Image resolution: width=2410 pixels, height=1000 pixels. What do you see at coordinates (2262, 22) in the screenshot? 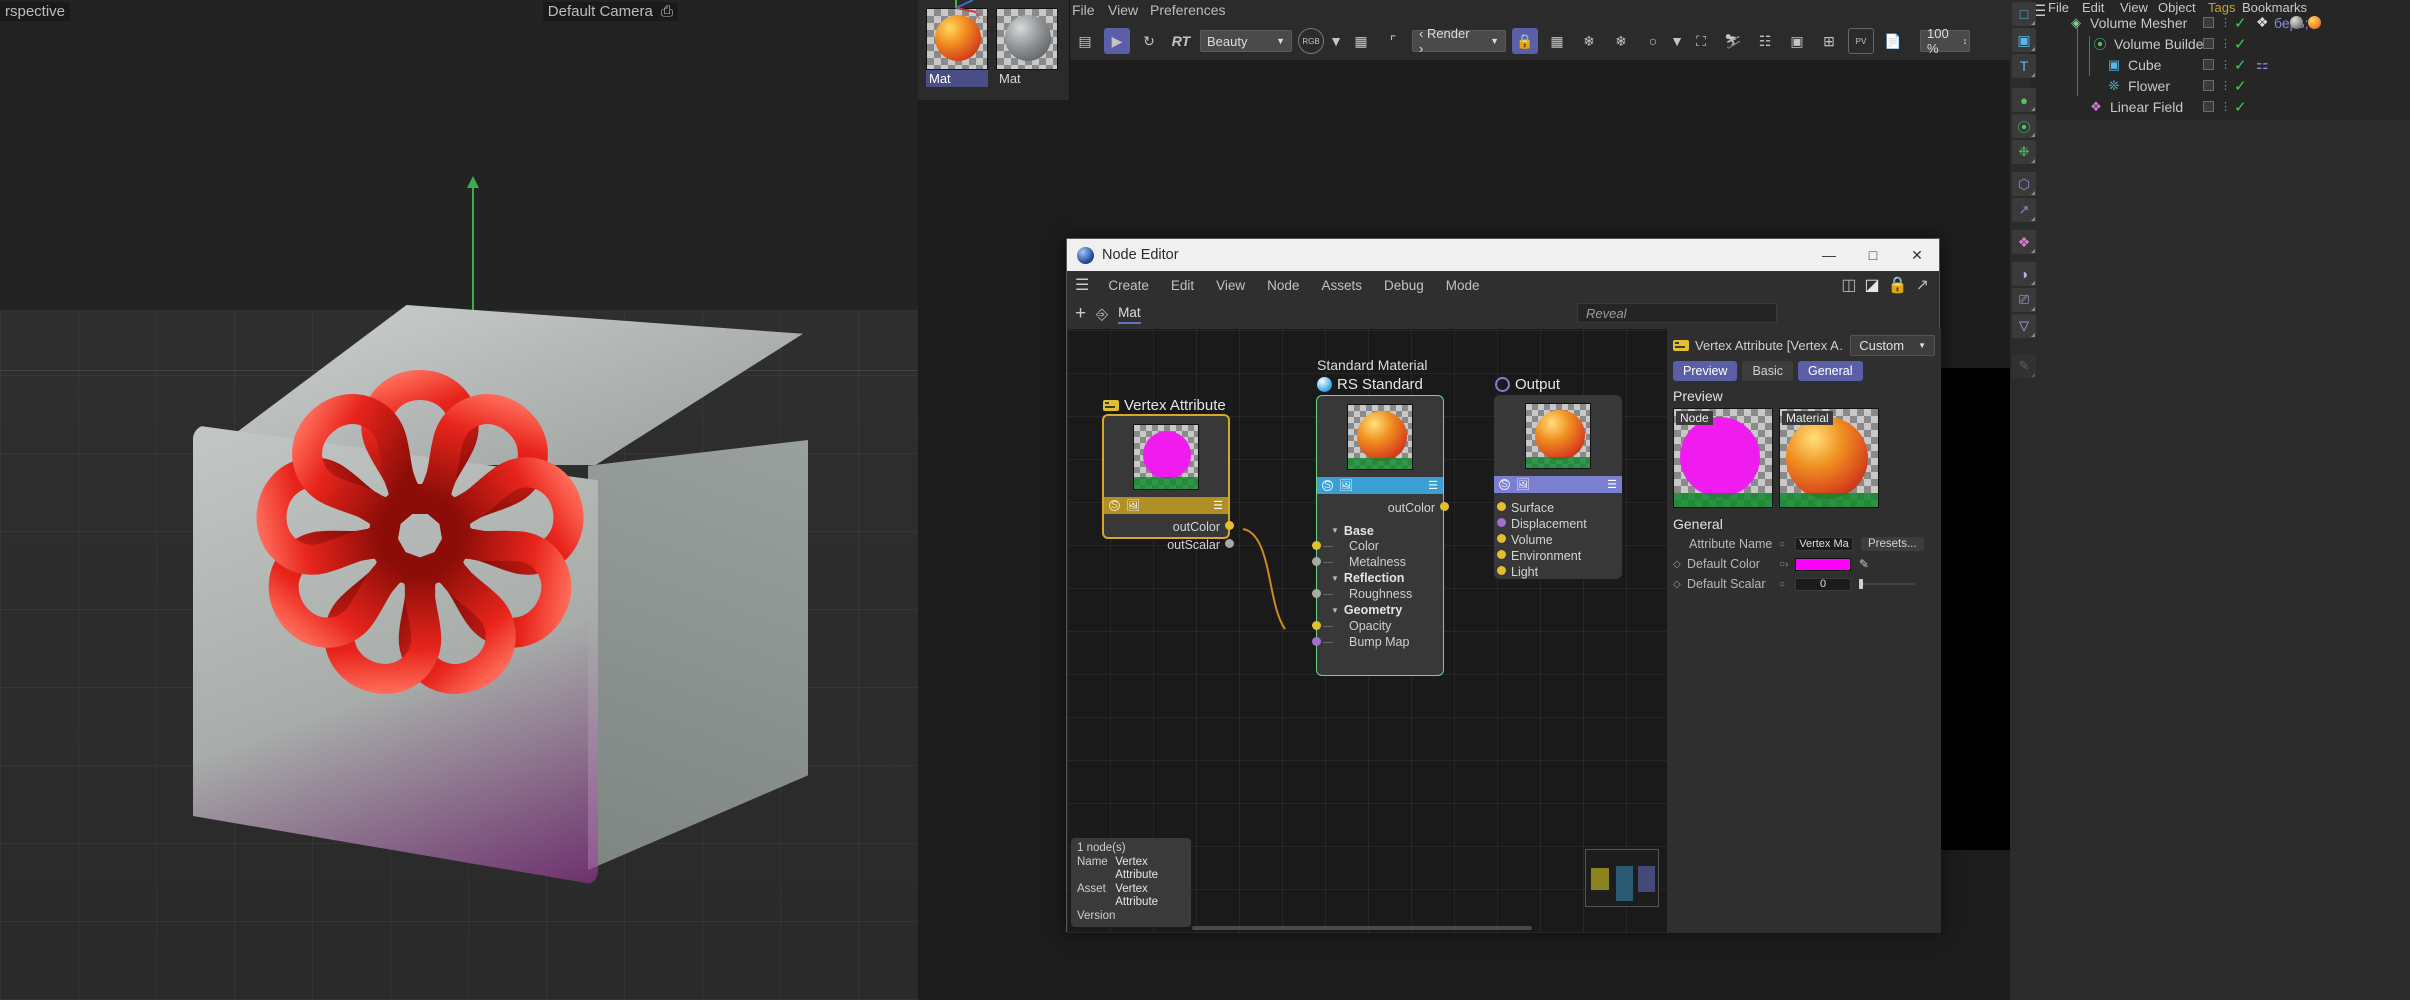
I see `noise-tag-icon: ❖` at bounding box center [2262, 22].